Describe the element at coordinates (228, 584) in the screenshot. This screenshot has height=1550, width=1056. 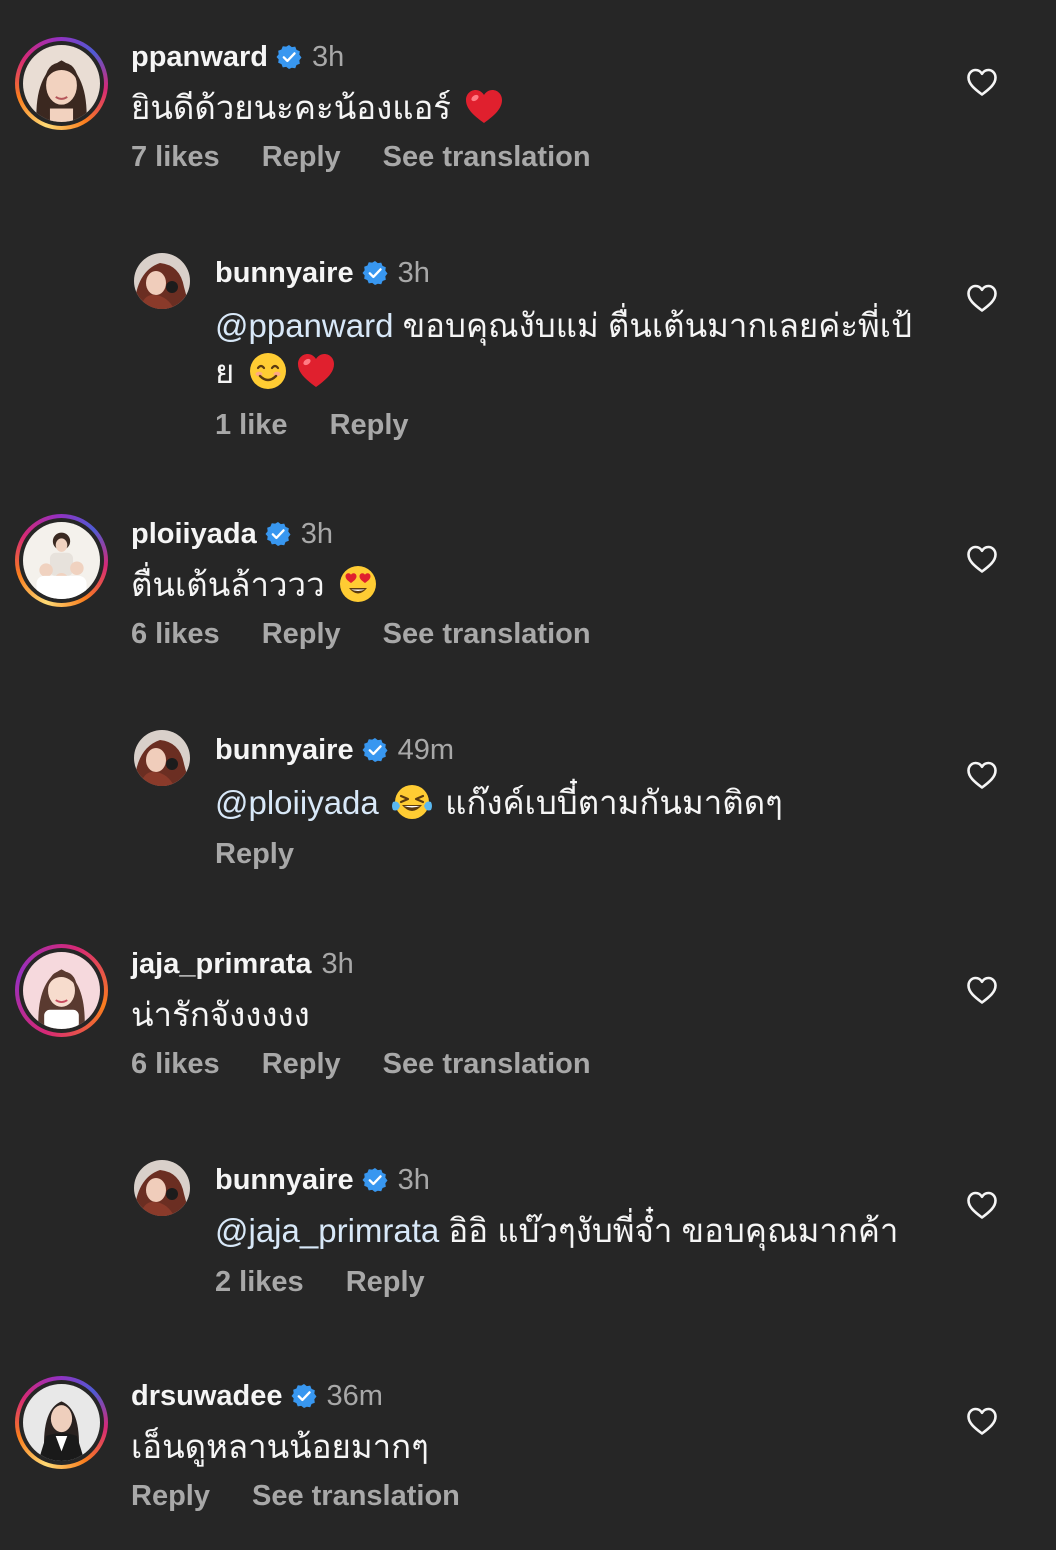
I see `comment-body: ตื่นเต้นล้าววว` at that location.